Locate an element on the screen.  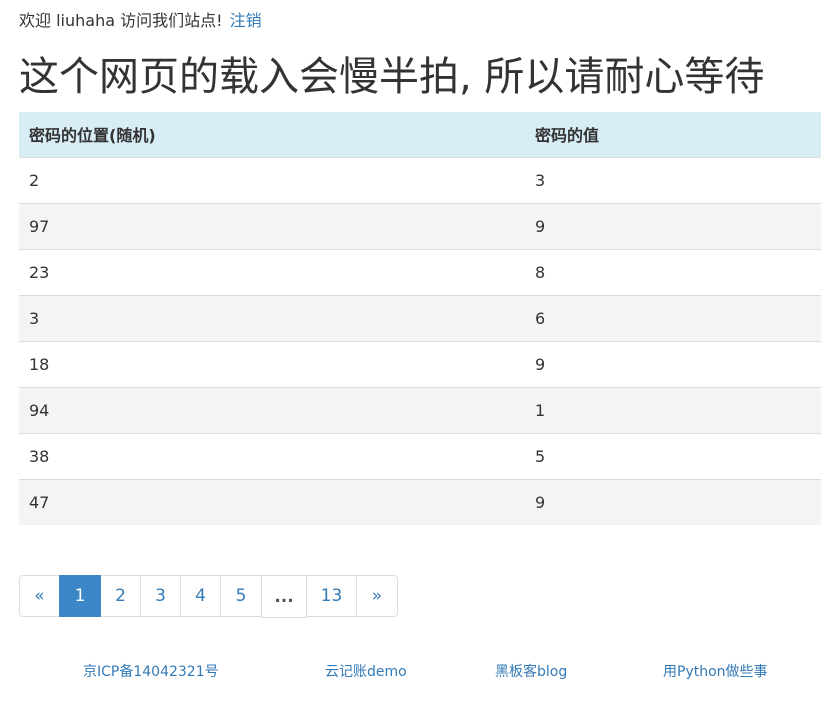
cell-value: 8 is located at coordinates (673, 271).